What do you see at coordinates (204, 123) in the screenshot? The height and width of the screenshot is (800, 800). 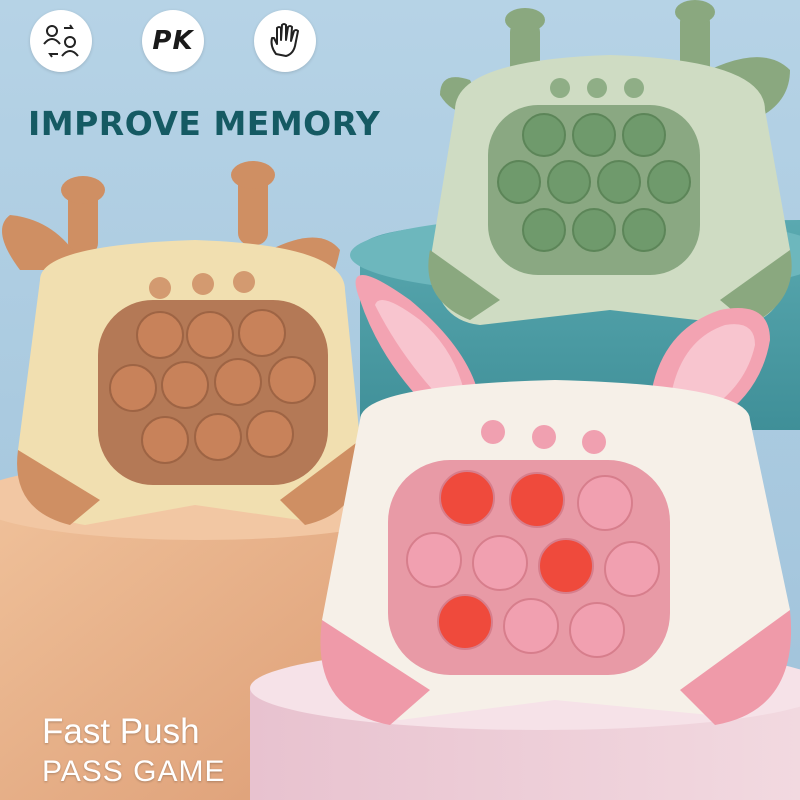 I see `headline: IMPROVE MEMORY` at bounding box center [204, 123].